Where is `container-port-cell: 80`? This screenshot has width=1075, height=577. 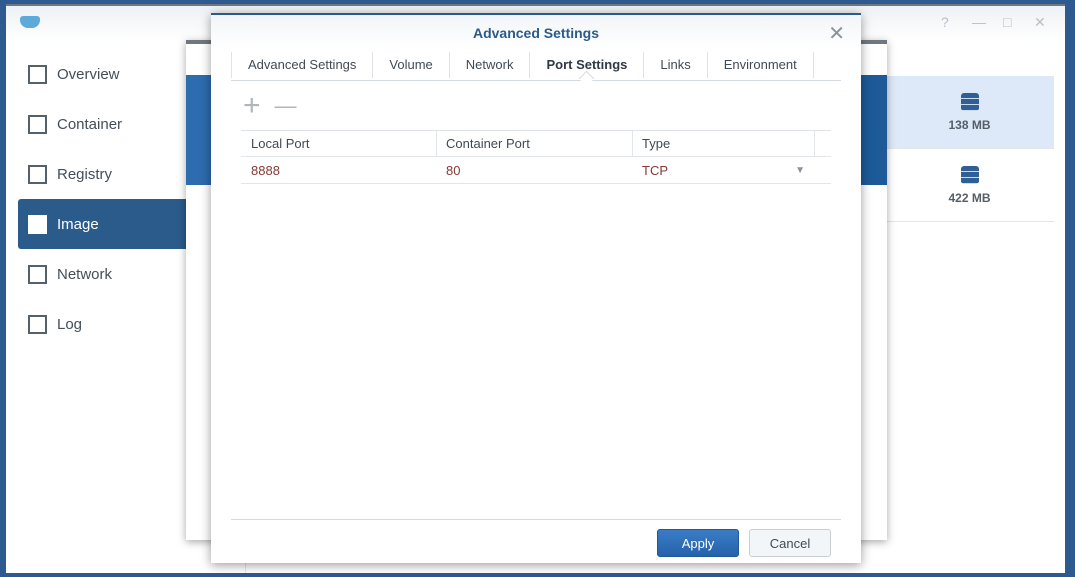 container-port-cell: 80 is located at coordinates (535, 170).